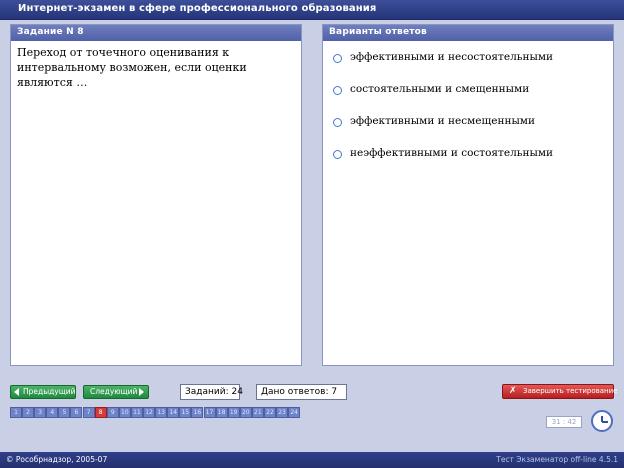 The image size is (624, 468). What do you see at coordinates (468, 129) in the screenshot?
I see `answer-option-3: эффективными и несмещенными` at bounding box center [468, 129].